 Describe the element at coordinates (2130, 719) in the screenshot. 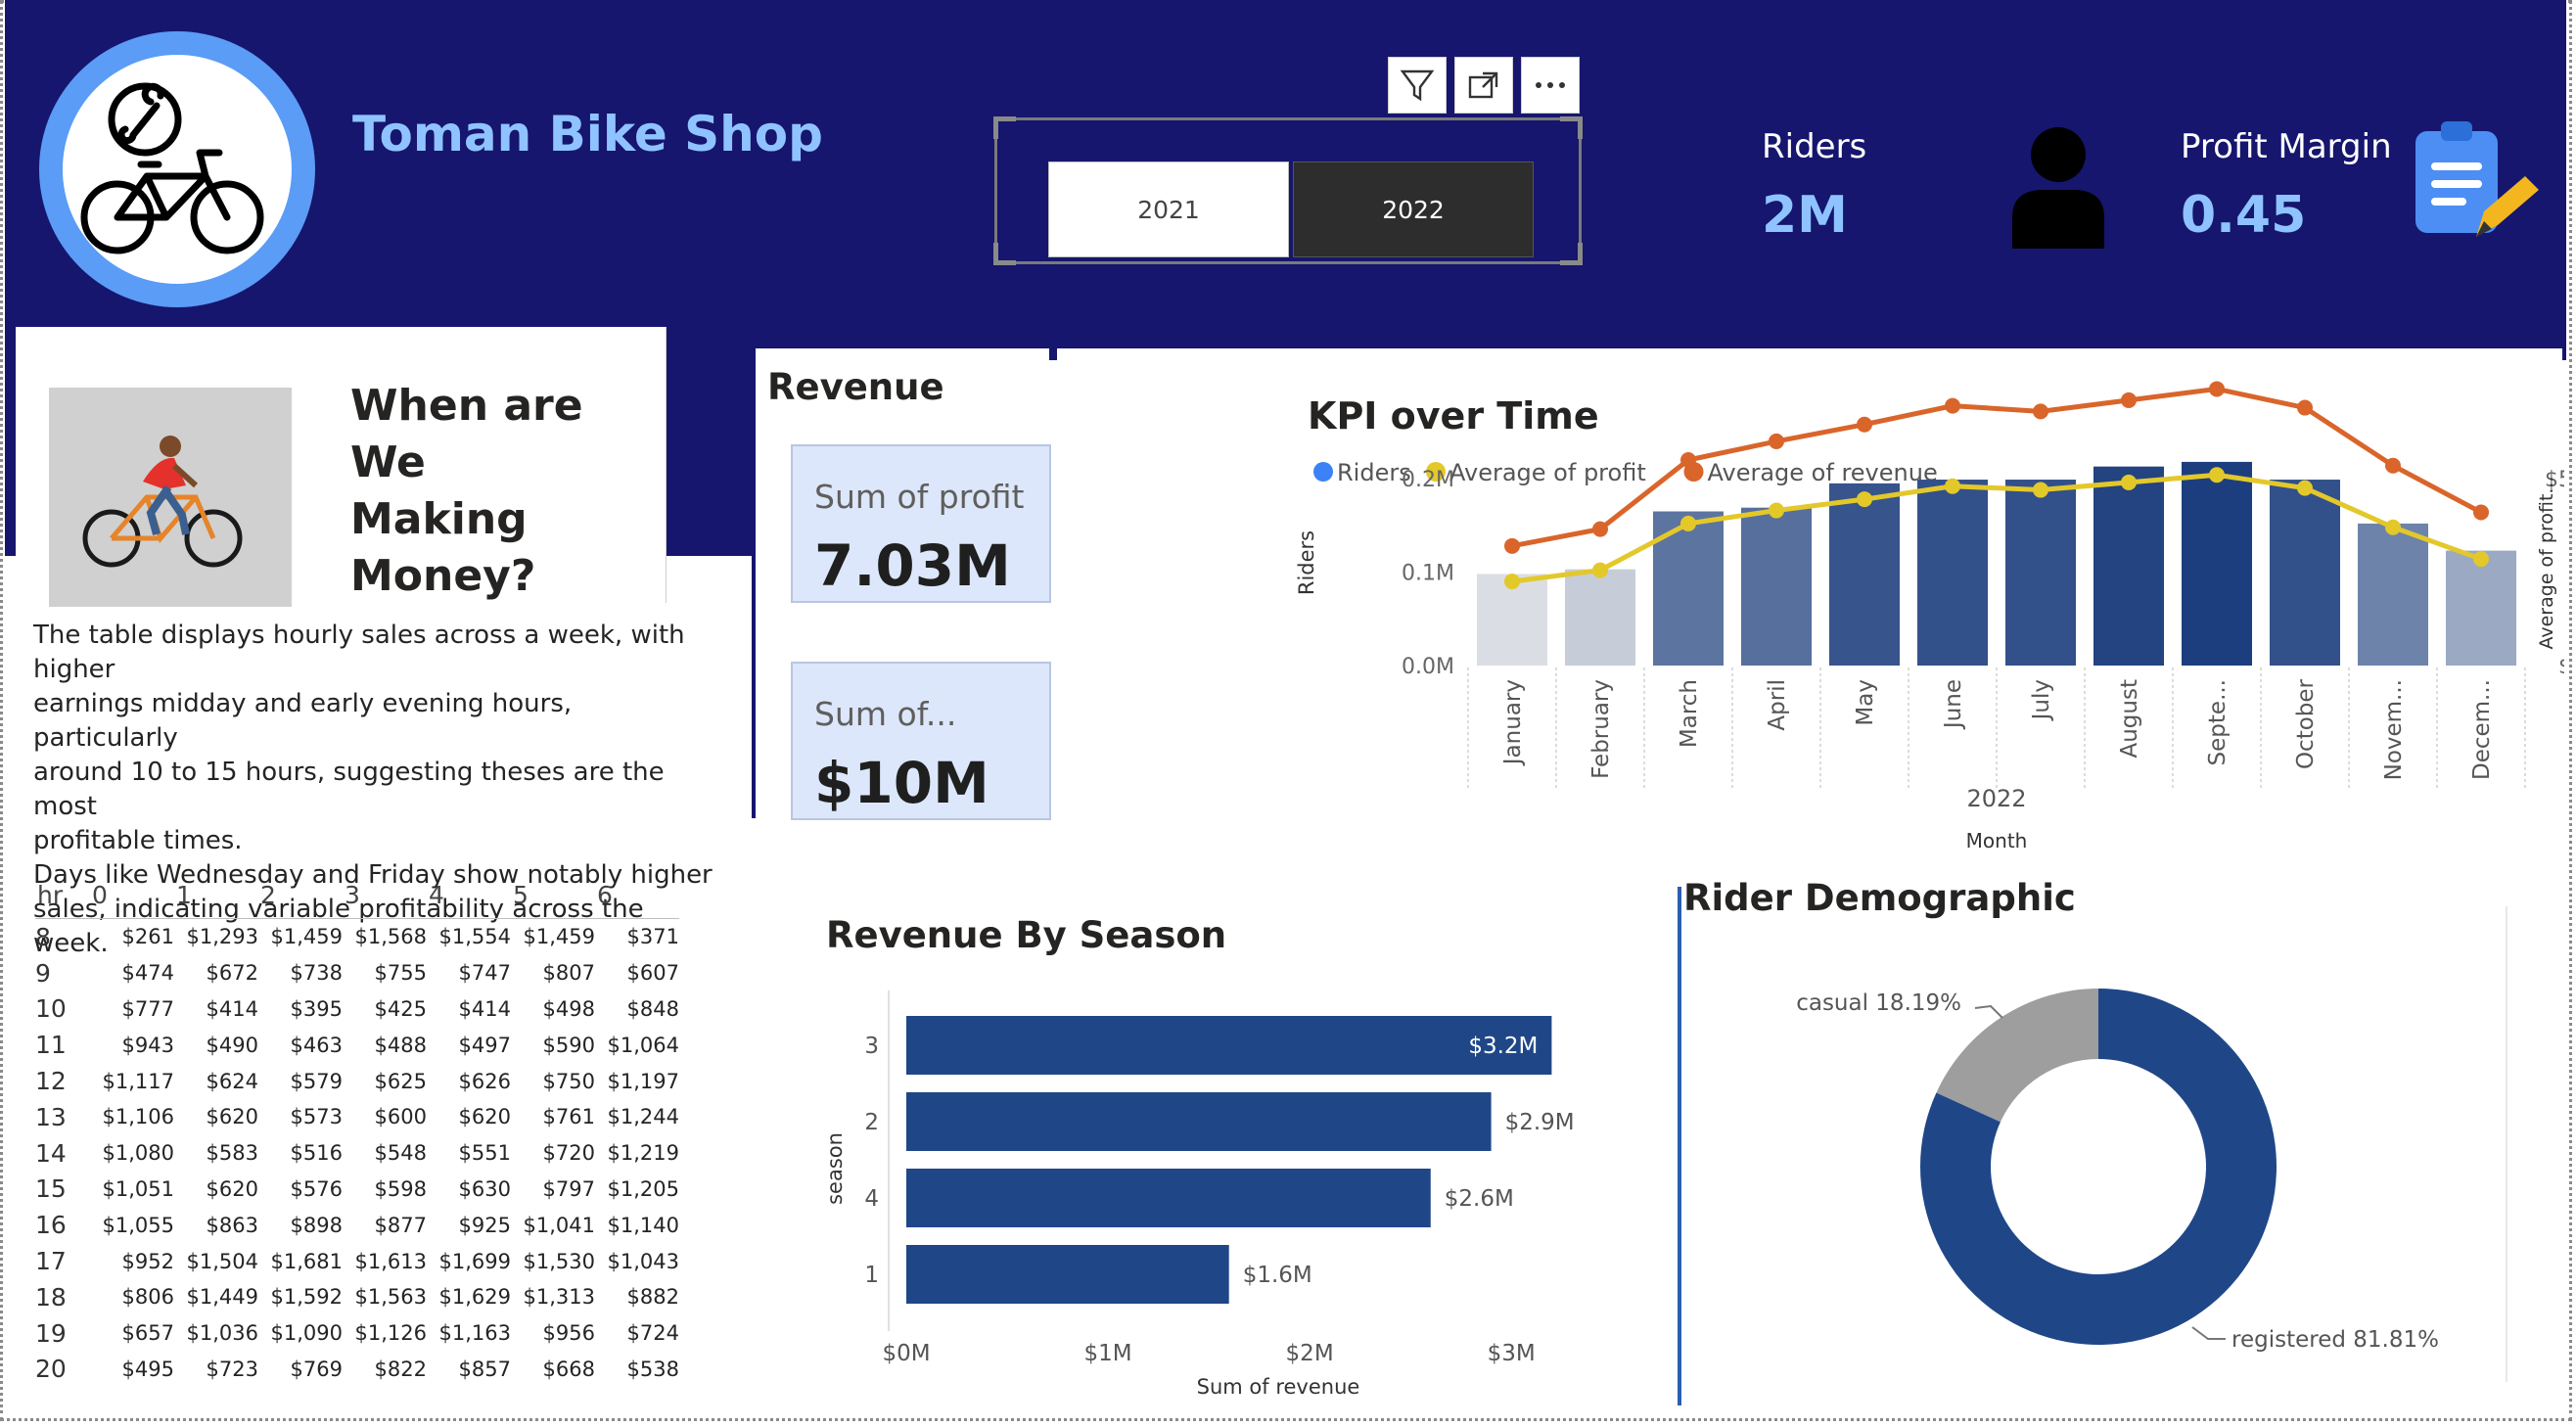

I see `x-tick-label: August` at that location.